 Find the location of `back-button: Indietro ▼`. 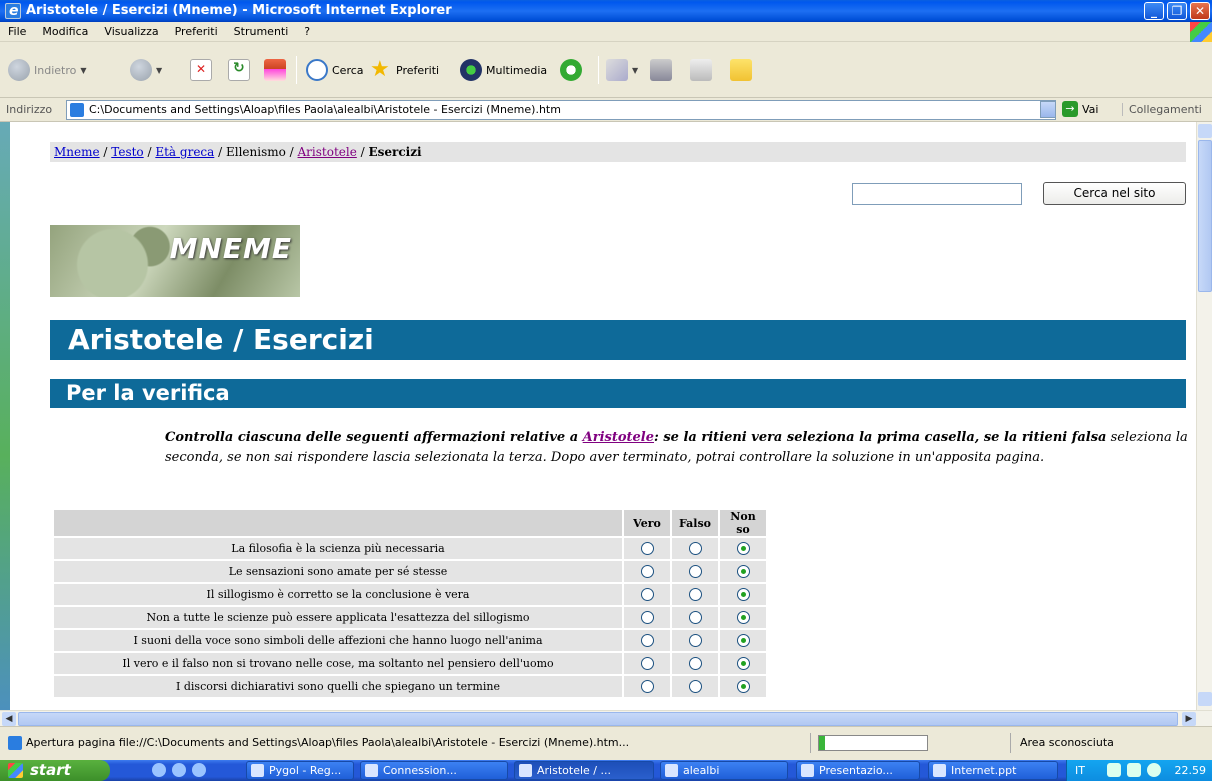

back-button: Indietro ▼ is located at coordinates (47, 70).